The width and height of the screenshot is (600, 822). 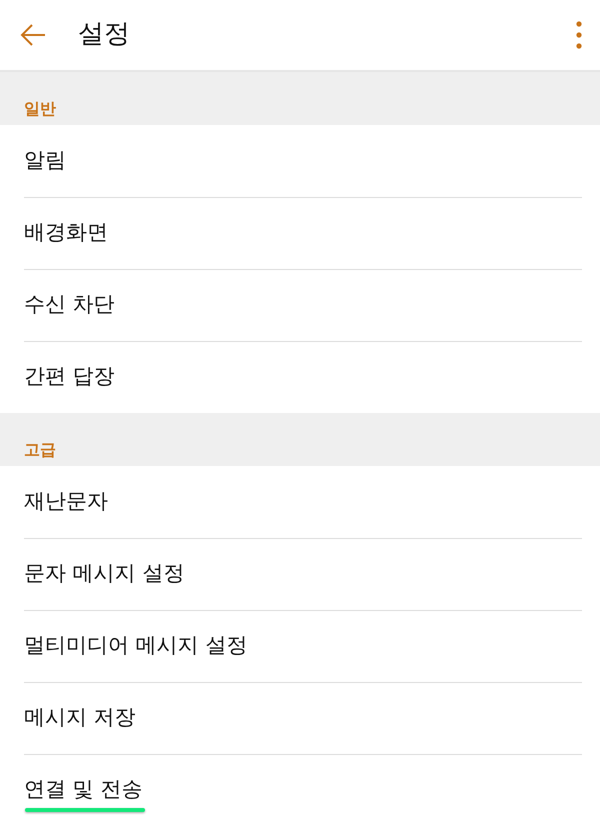 What do you see at coordinates (300, 788) in the screenshot?
I see `settings-item: 연결 및 전송` at bounding box center [300, 788].